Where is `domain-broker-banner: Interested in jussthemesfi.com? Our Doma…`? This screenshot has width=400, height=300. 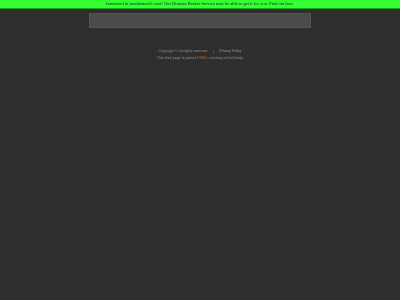 domain-broker-banner: Interested in jussthemesfi.com? Our Doma… is located at coordinates (200, 4).